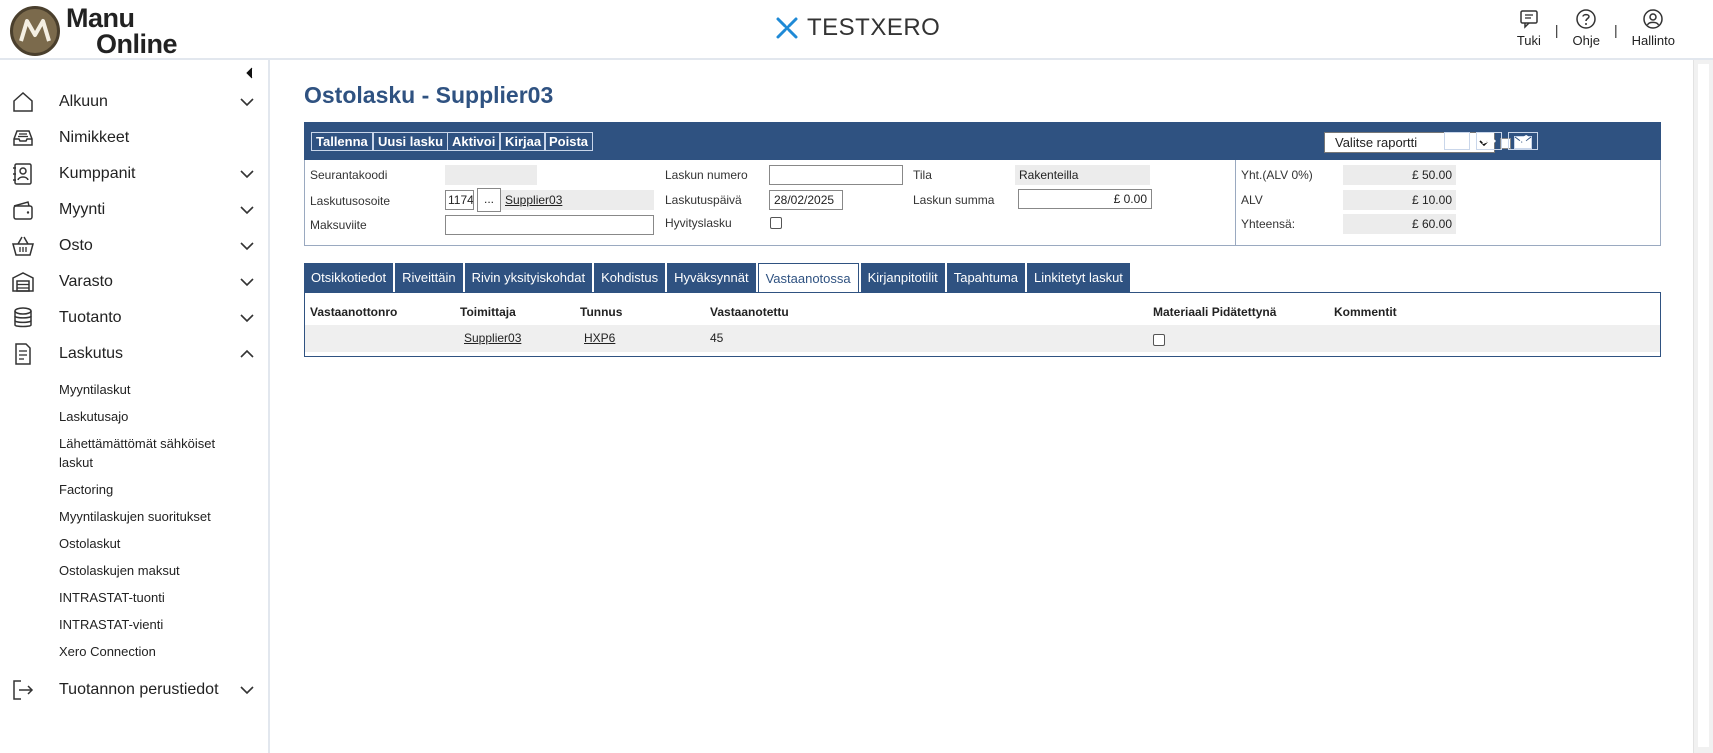 The width and height of the screenshot is (1713, 753). I want to click on sidebar-item-label: Myynti, so click(82, 209).